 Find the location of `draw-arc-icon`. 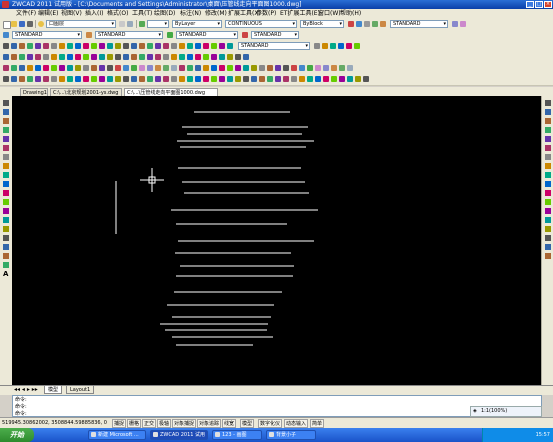

draw-arc-icon is located at coordinates (6, 157).